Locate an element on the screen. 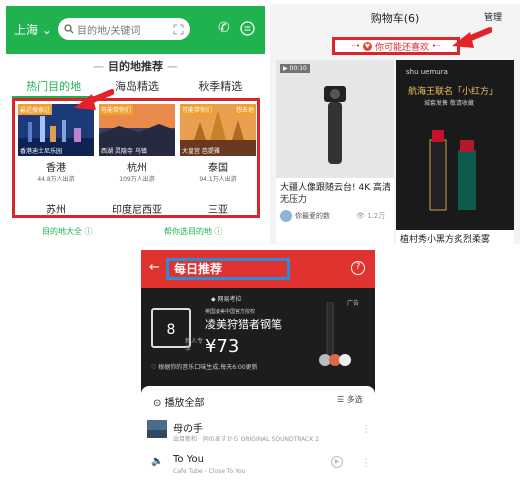  duration-text: 00:10 is located at coordinates (298, 68).